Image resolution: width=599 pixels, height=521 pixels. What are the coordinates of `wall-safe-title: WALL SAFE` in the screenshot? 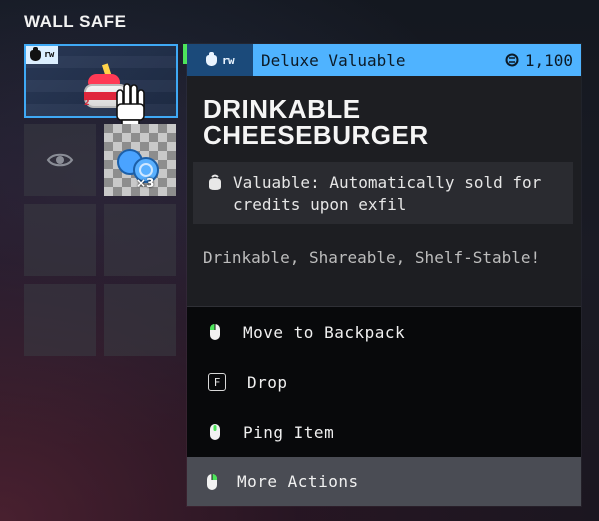 It's located at (75, 21).